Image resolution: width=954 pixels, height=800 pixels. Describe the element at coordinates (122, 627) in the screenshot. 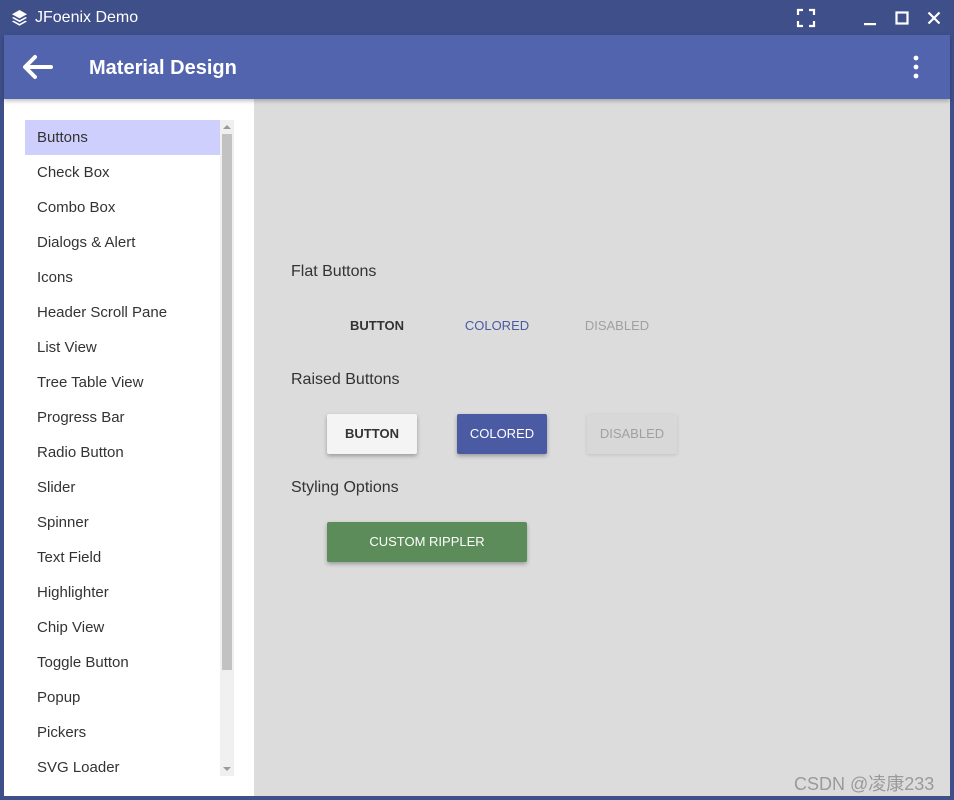

I see `sidebar-item-chip-view: Chip View` at that location.